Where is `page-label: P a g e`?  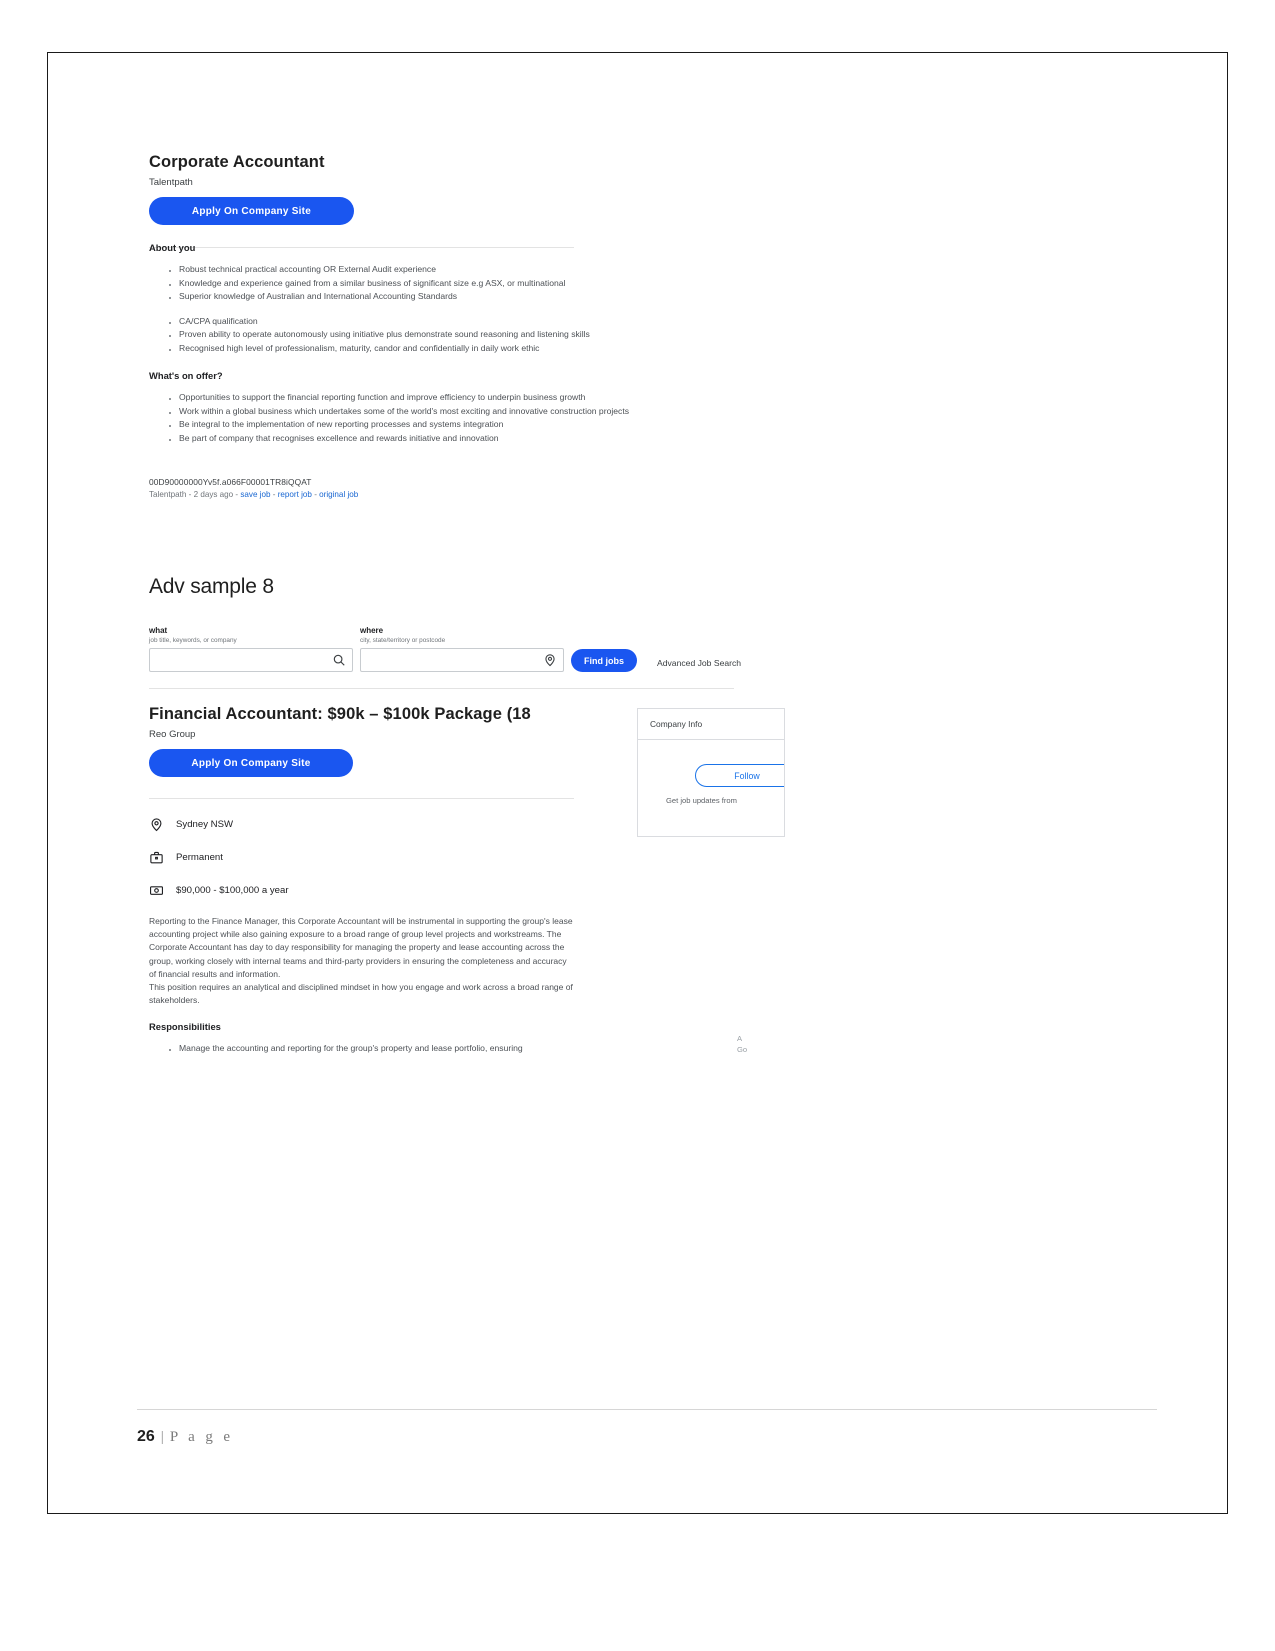
page-label: P a g e is located at coordinates (201, 1437).